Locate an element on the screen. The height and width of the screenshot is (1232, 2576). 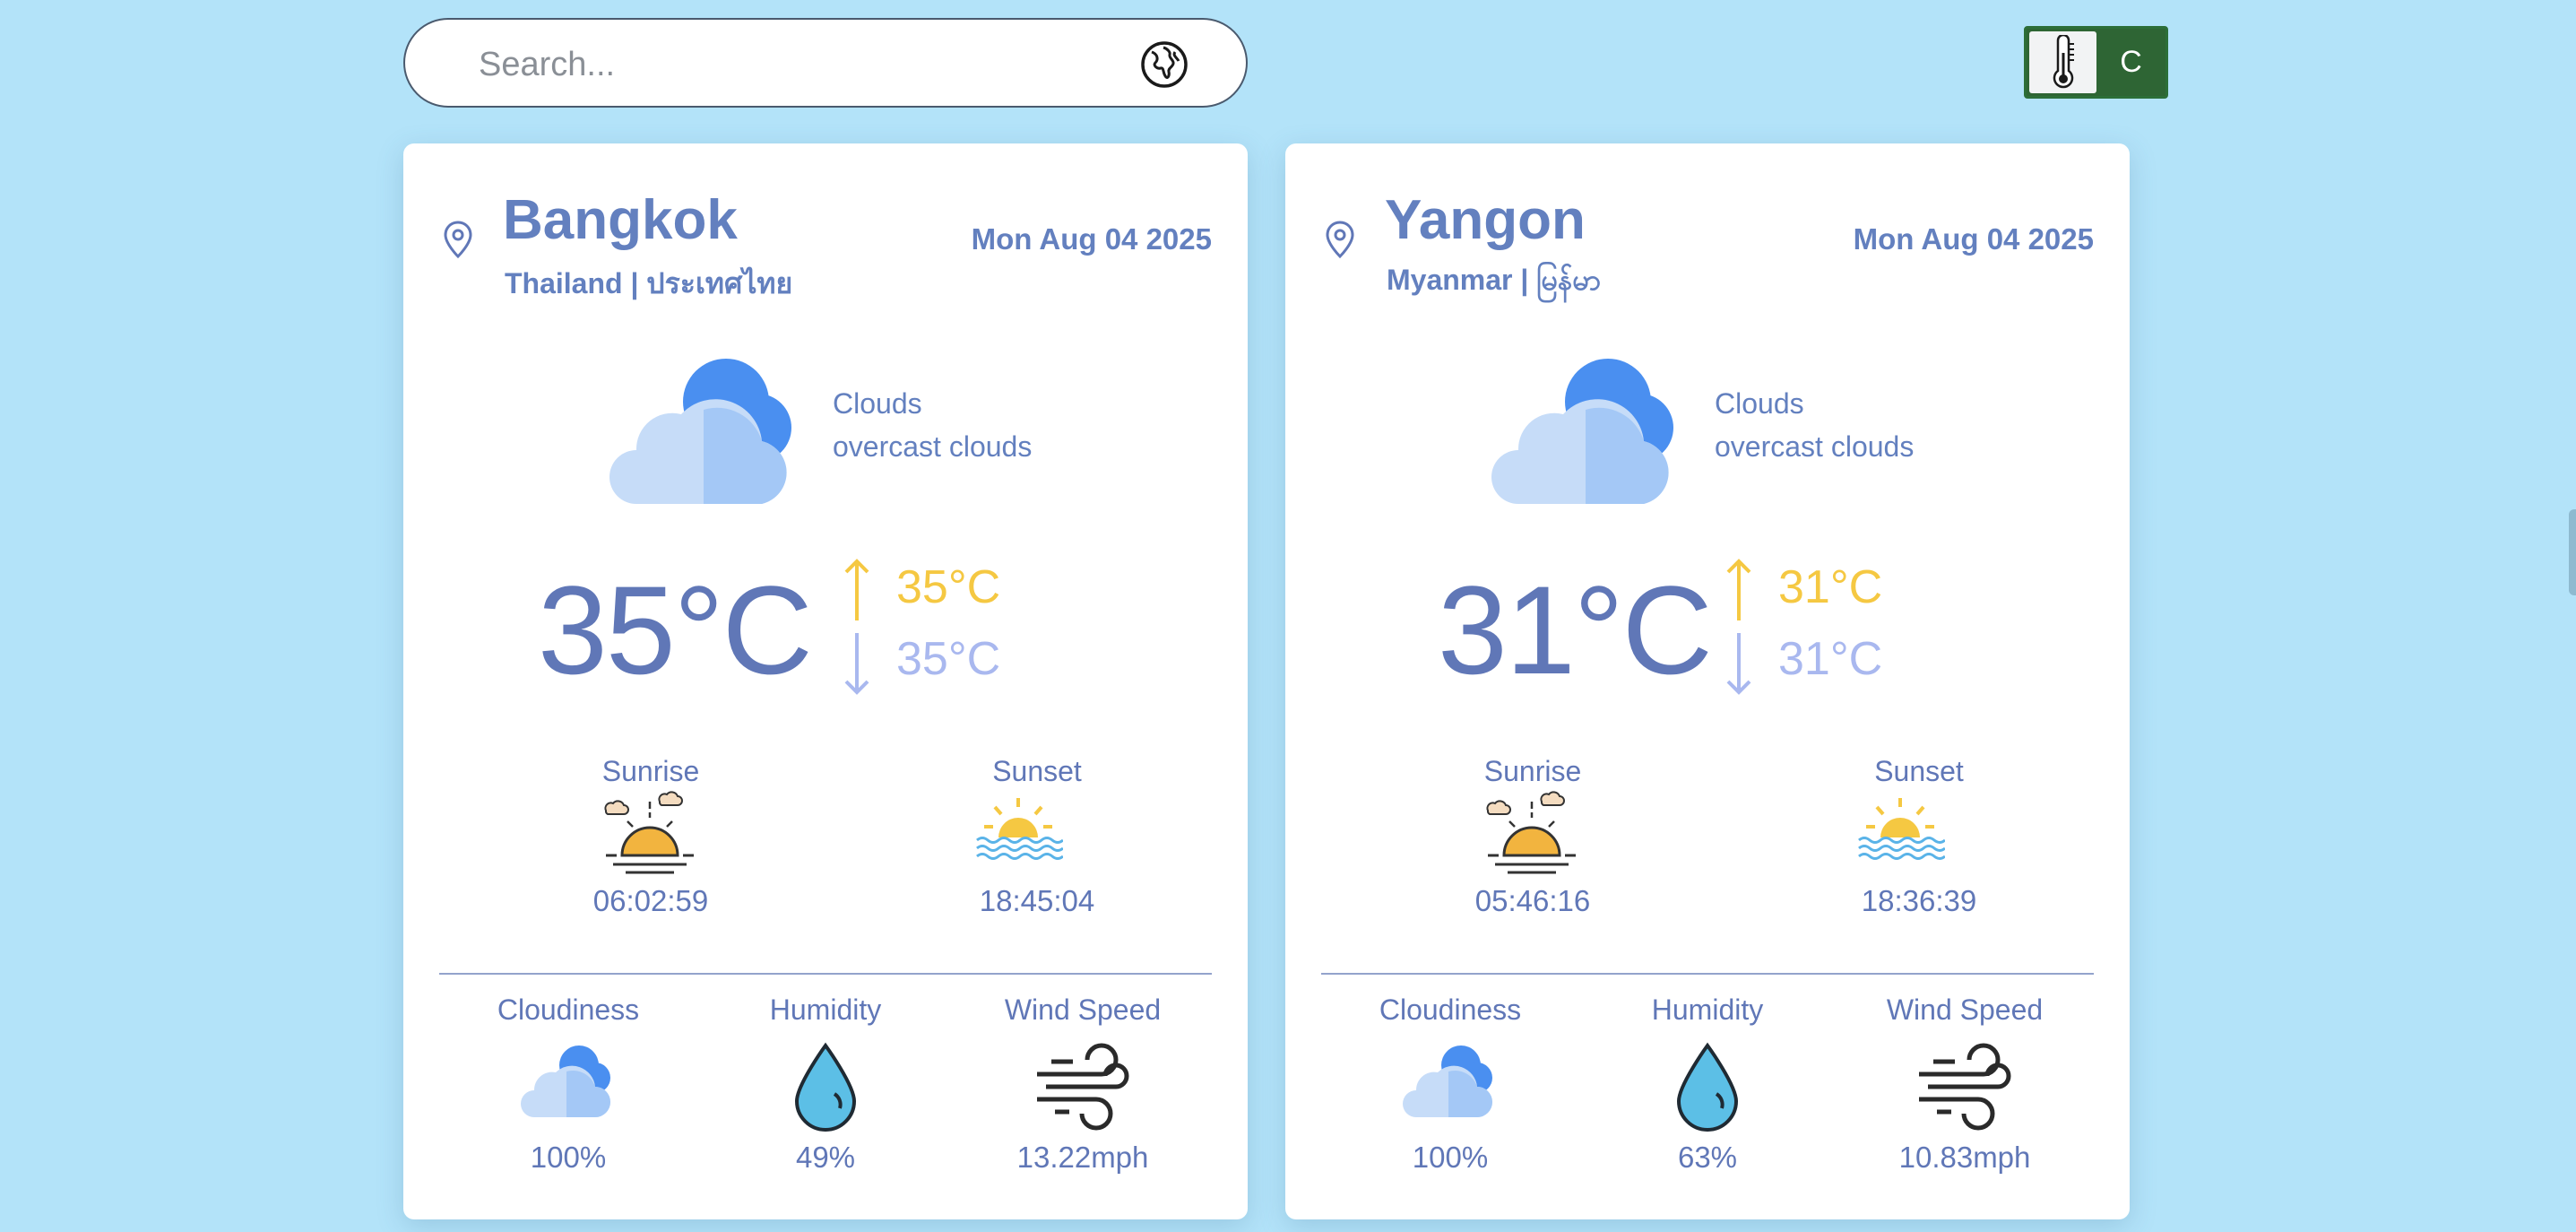
sunrise-time: 06:02:59 is located at coordinates (650, 900).